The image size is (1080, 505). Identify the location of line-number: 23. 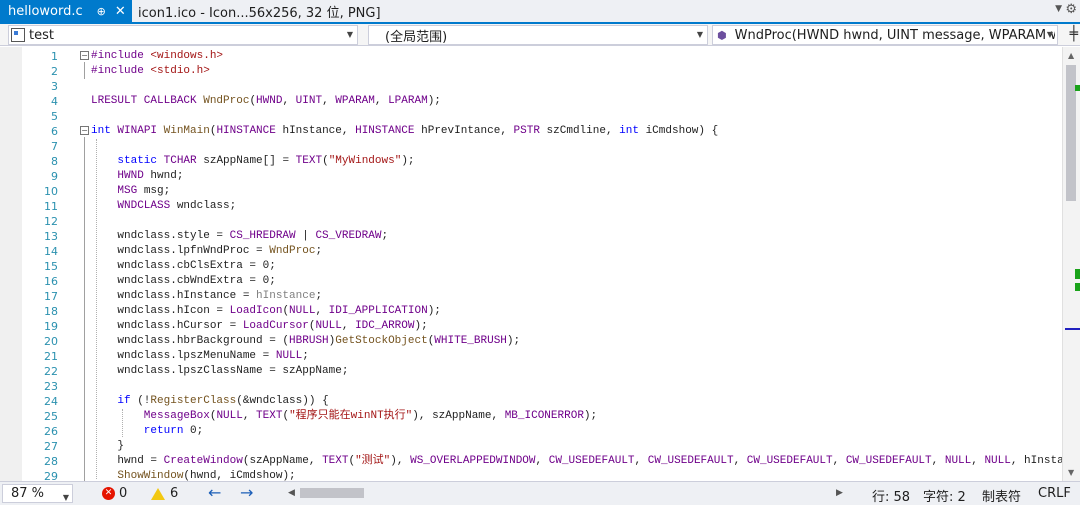
(51, 386).